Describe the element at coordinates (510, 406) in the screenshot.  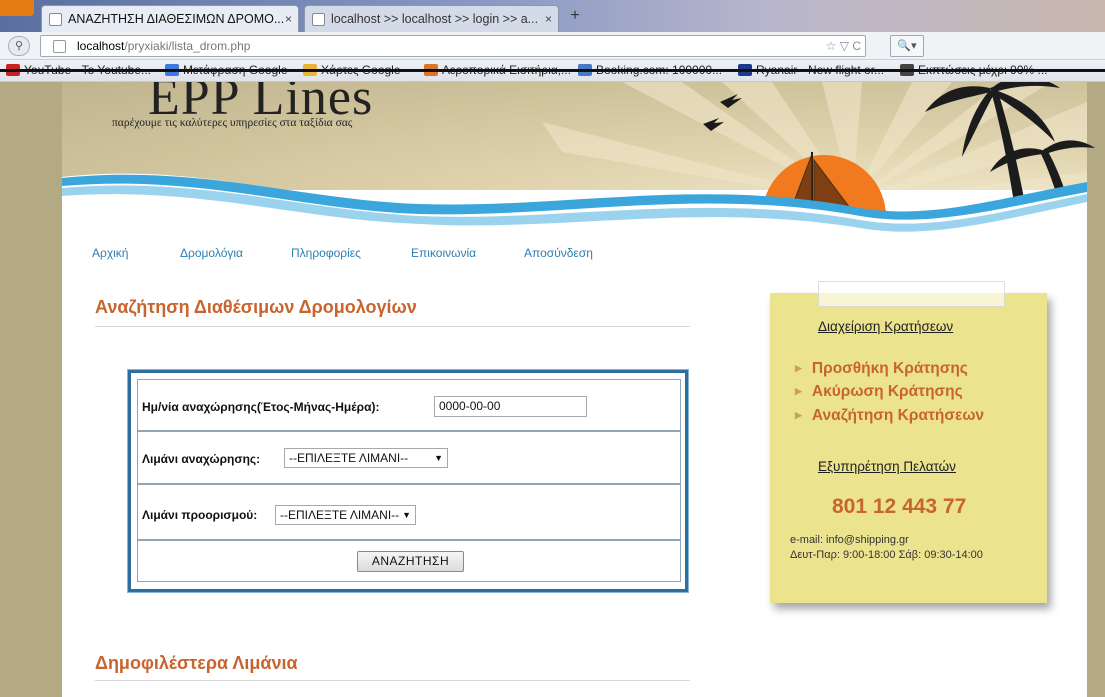
I see `date-input: 0000-00-00` at that location.